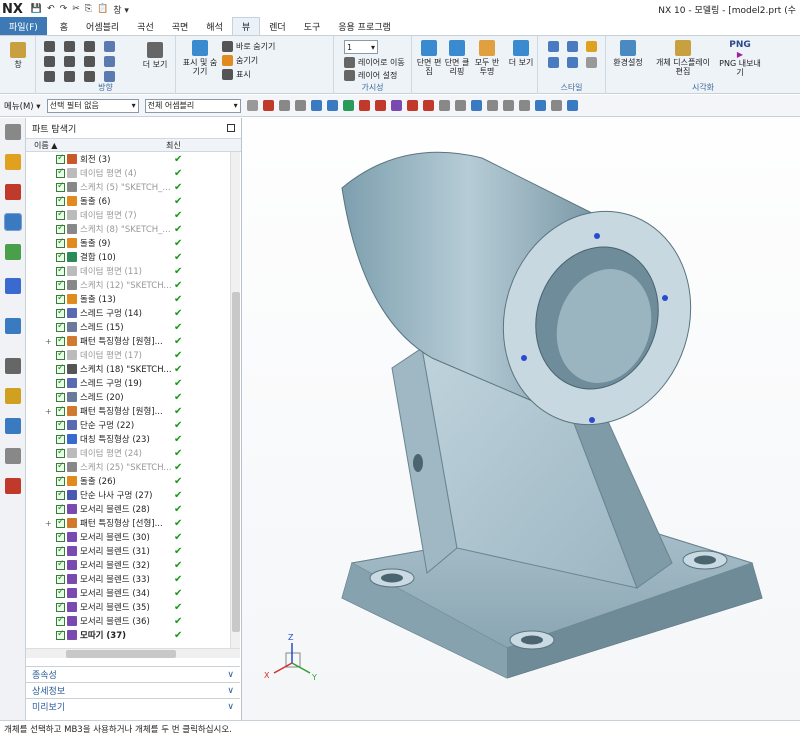 The height and width of the screenshot is (735, 800). I want to click on horizontal-scrollbar, so click(133, 653).